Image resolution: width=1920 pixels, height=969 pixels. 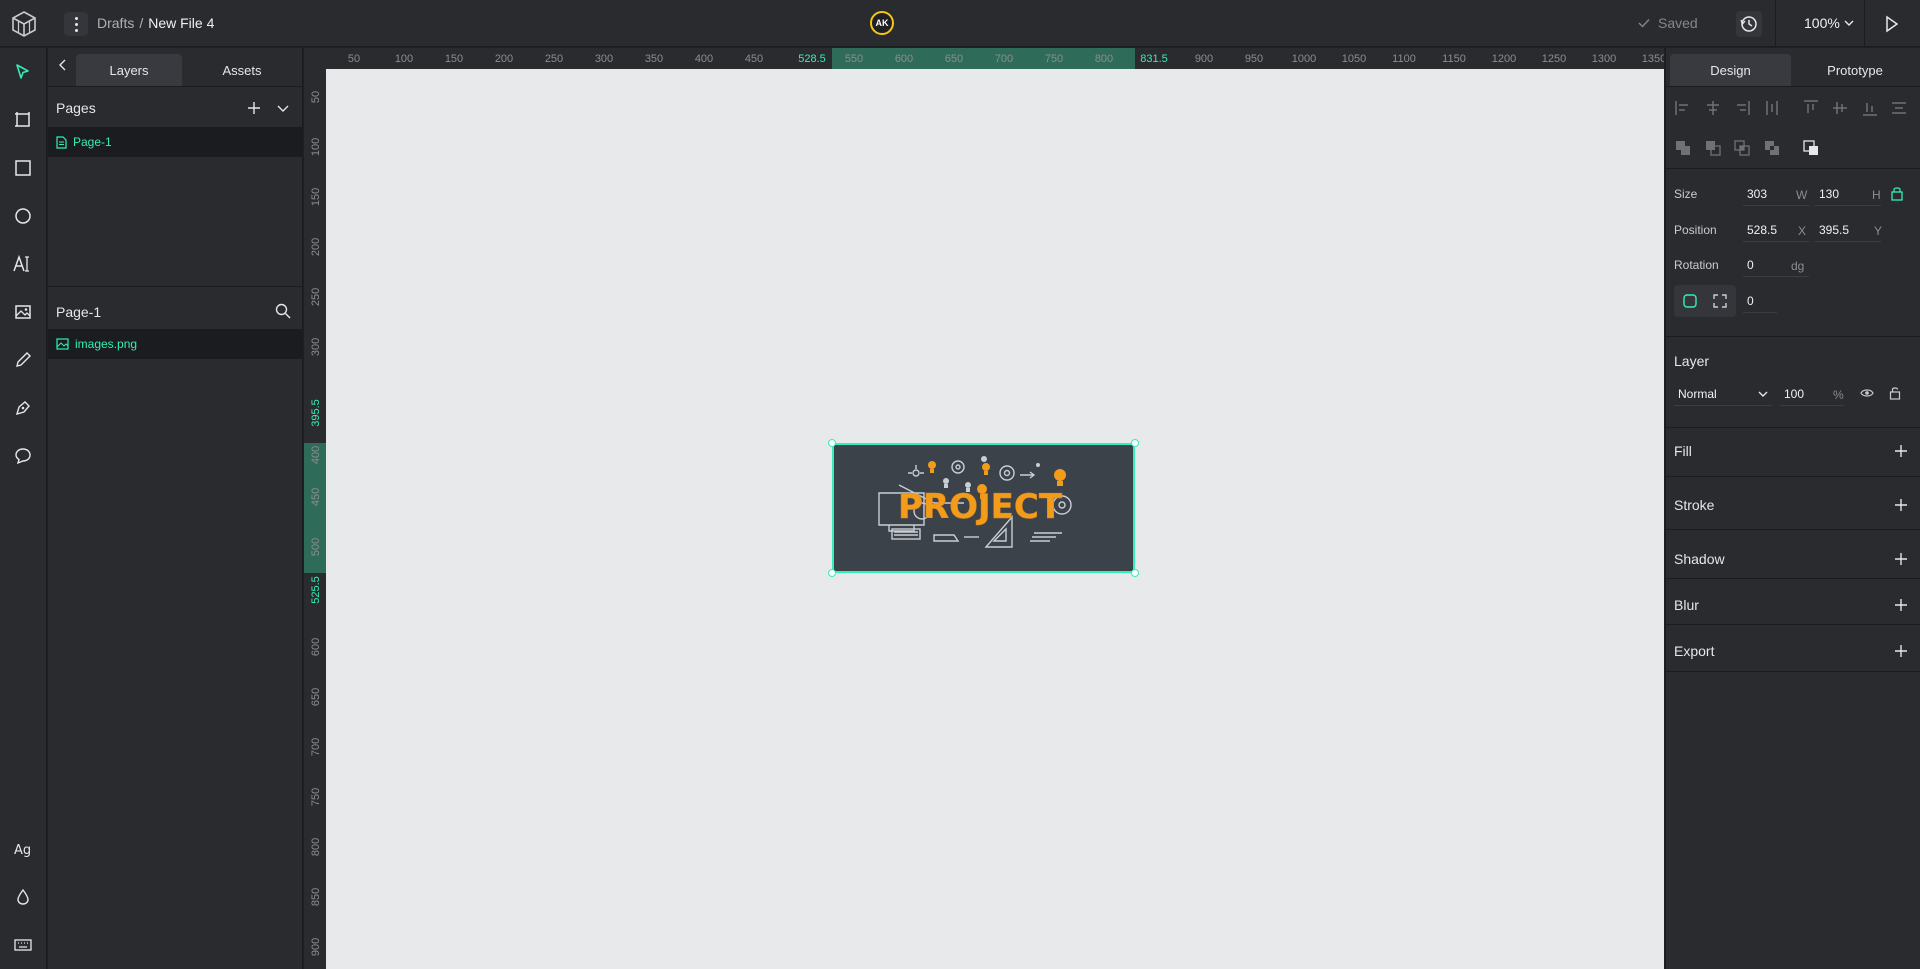 I want to click on keyboard-icon, so click(x=23, y=945).